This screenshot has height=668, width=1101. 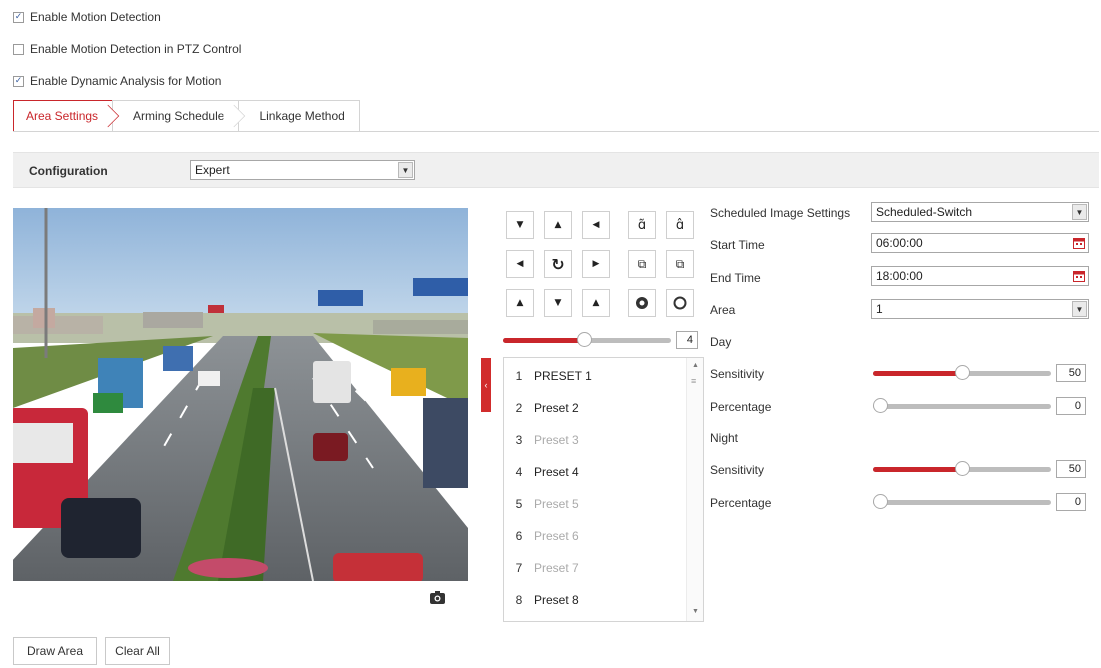 I want to click on preset-name: Preset 6, so click(x=556, y=536).